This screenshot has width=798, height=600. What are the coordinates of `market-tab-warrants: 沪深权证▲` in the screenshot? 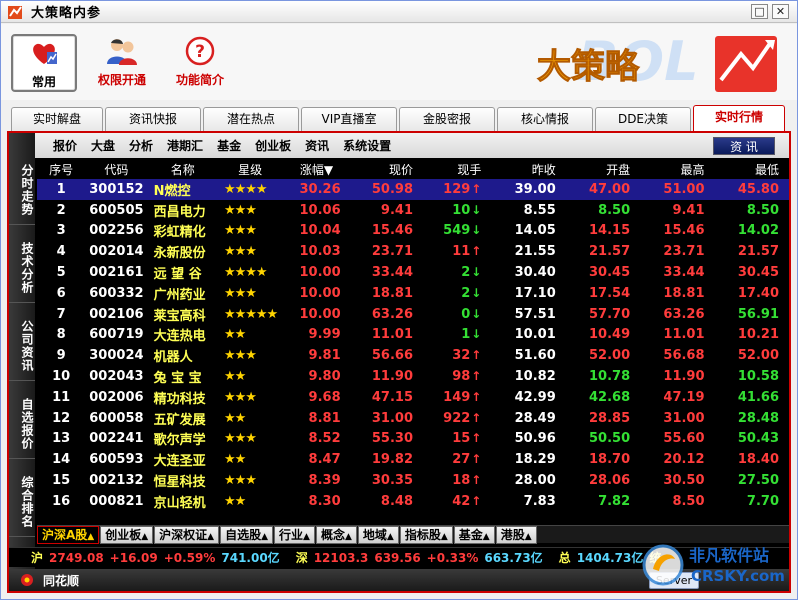 It's located at (187, 535).